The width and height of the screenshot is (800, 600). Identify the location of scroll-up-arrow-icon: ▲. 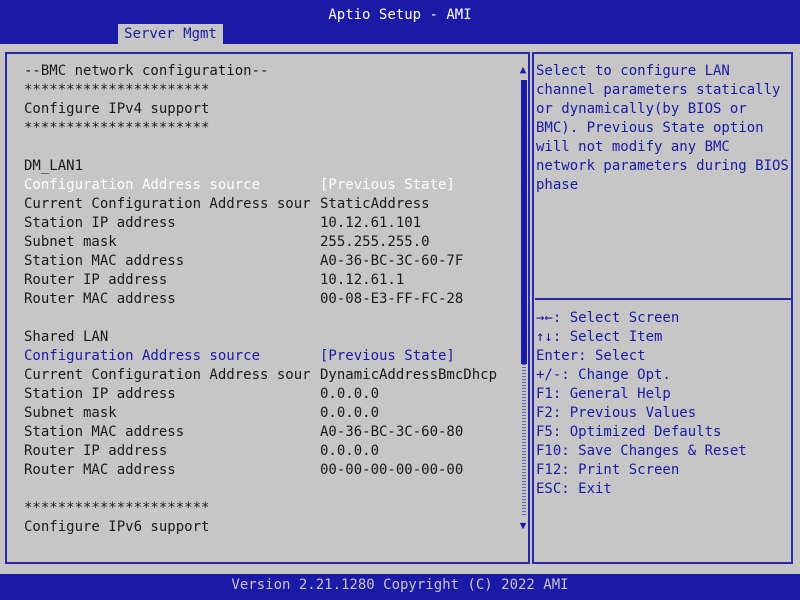
(523, 70).